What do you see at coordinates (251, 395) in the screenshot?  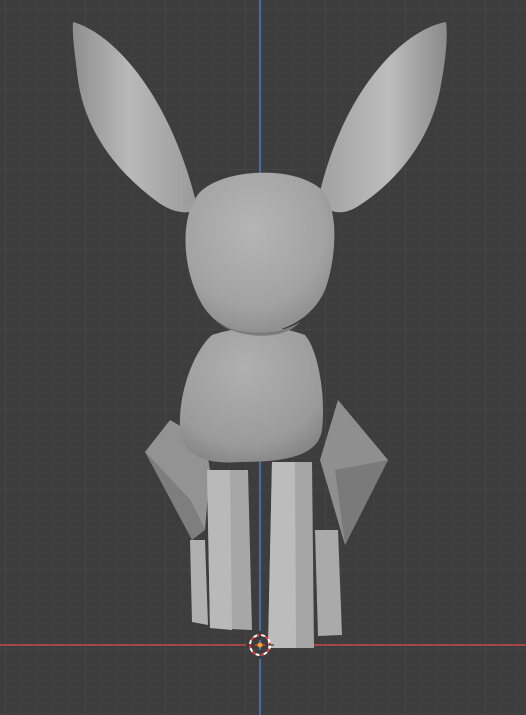 I see `body` at bounding box center [251, 395].